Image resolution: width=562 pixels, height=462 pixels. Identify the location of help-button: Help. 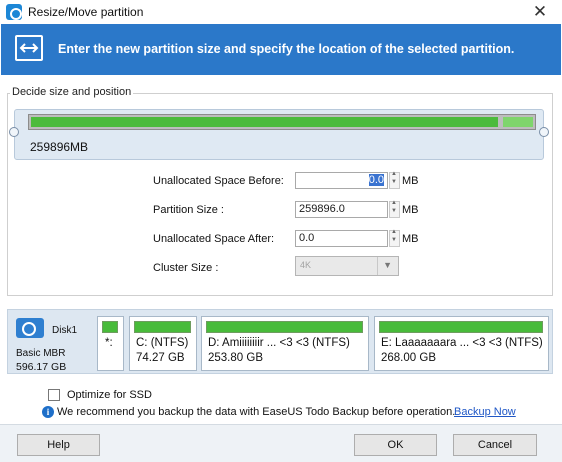
(58, 445).